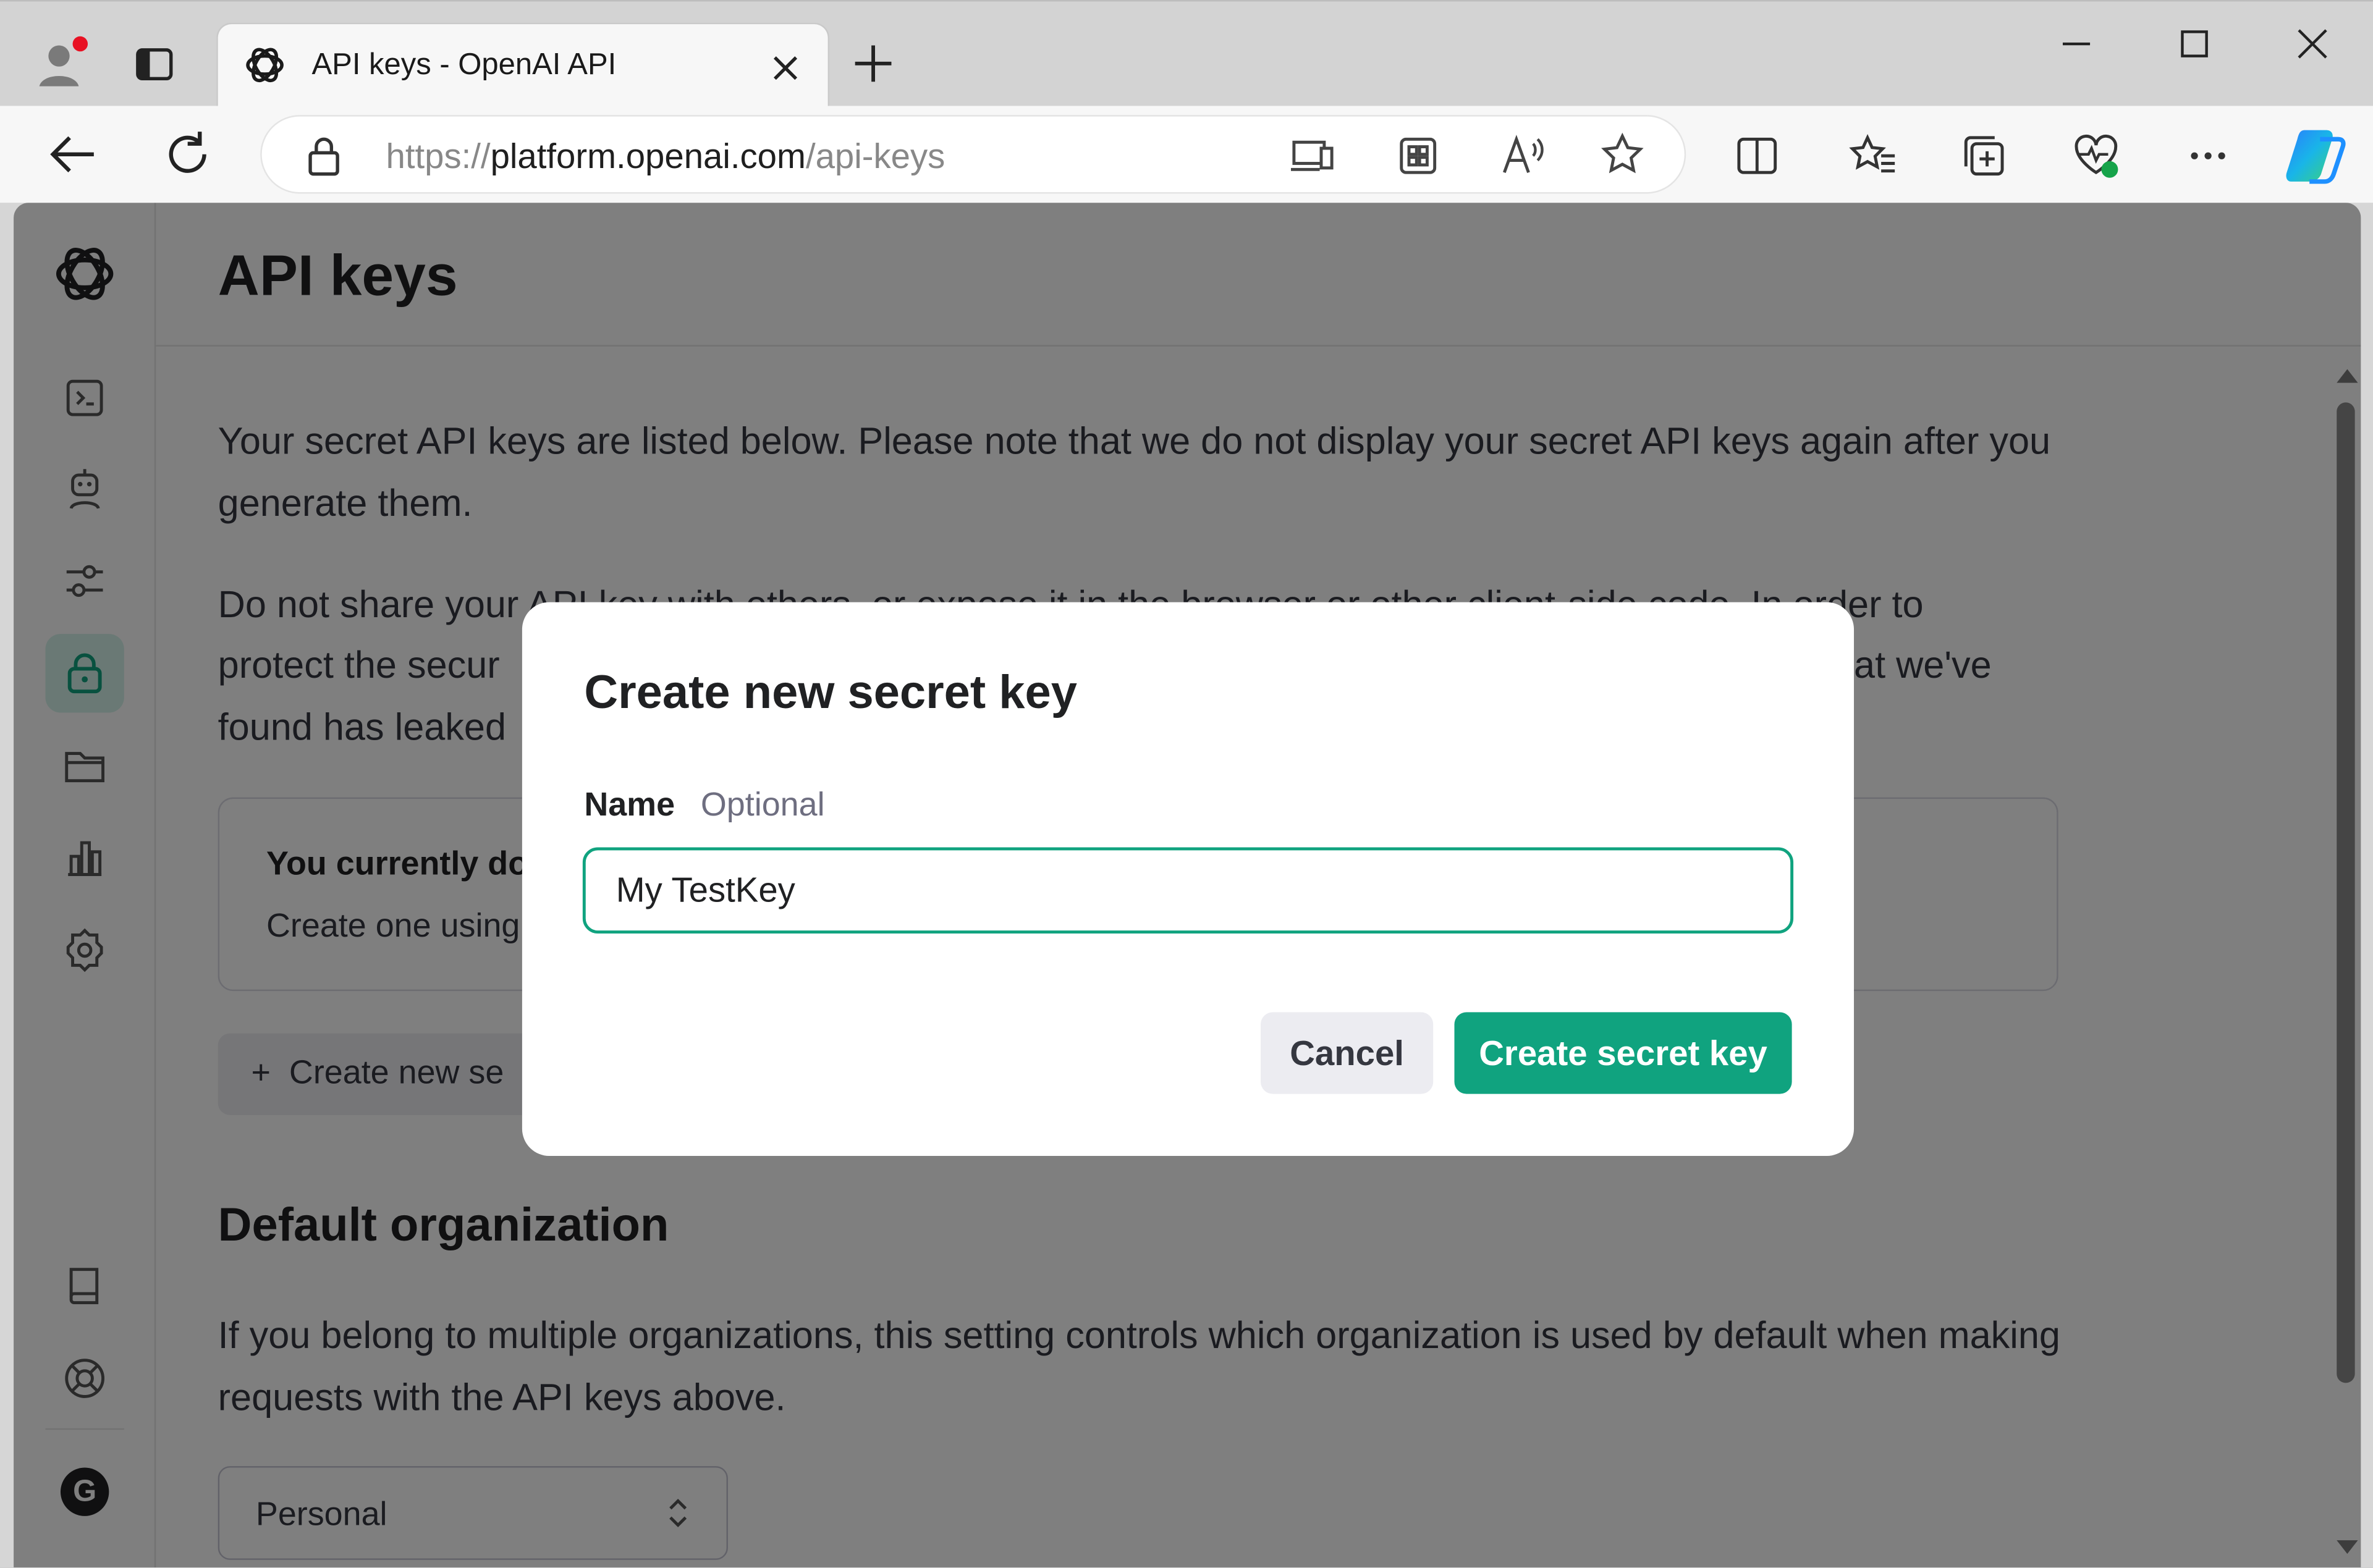  What do you see at coordinates (2076, 44) in the screenshot?
I see `minimize-icon` at bounding box center [2076, 44].